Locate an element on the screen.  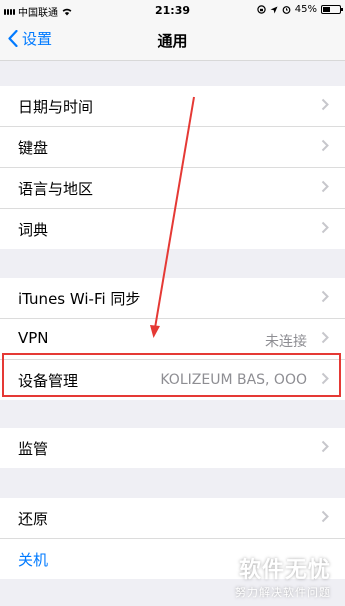
annotation-arrow-icon is located at coordinates (172, 217).